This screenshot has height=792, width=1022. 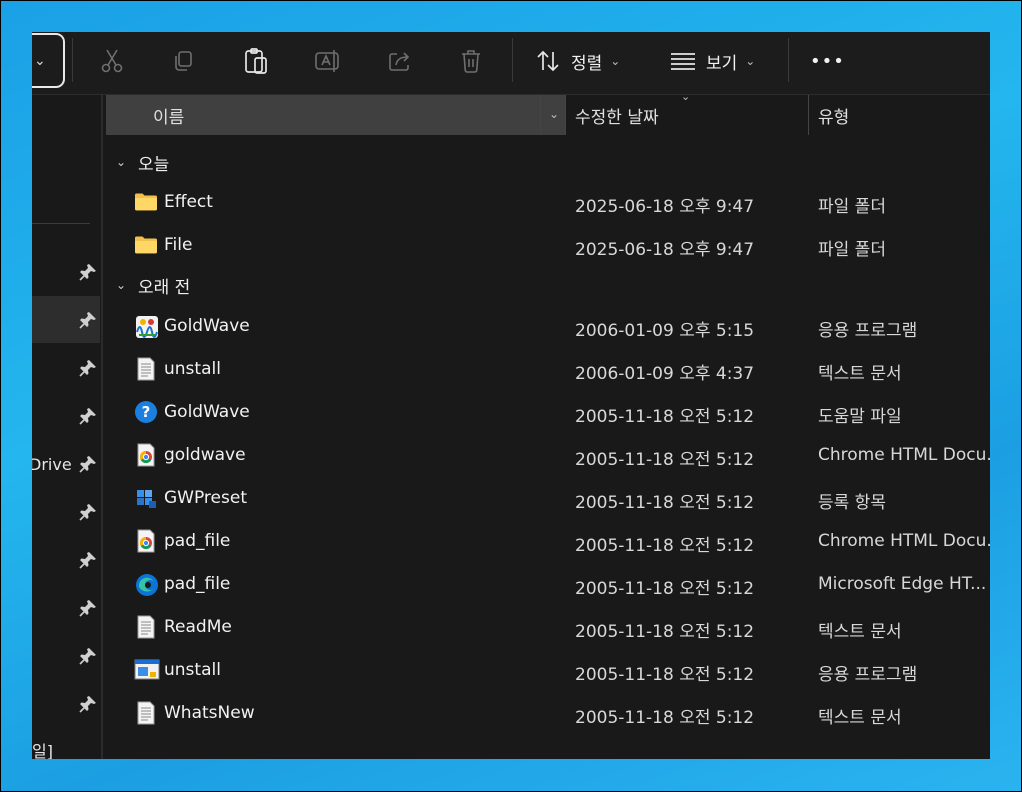 I want to click on copy-icon, so click(x=183, y=61).